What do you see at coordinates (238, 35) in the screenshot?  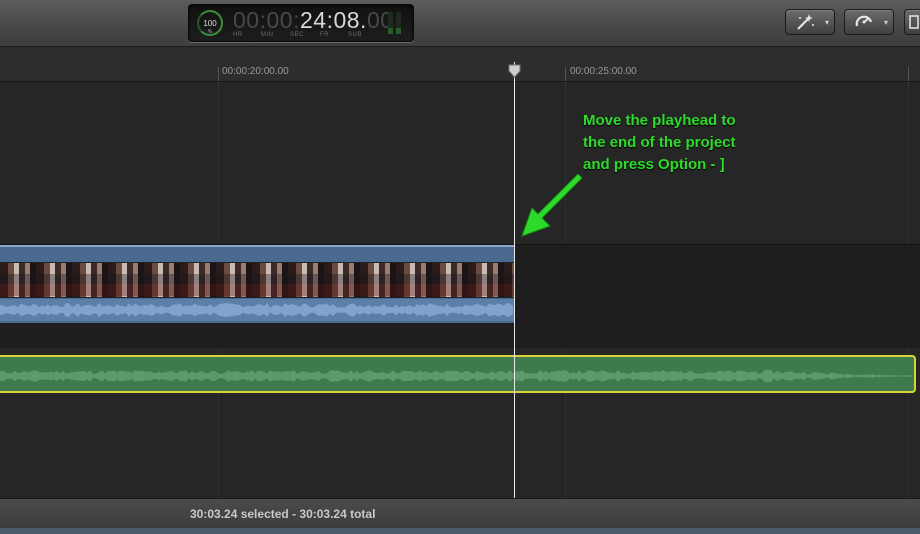 I see `unit-hr: HR` at bounding box center [238, 35].